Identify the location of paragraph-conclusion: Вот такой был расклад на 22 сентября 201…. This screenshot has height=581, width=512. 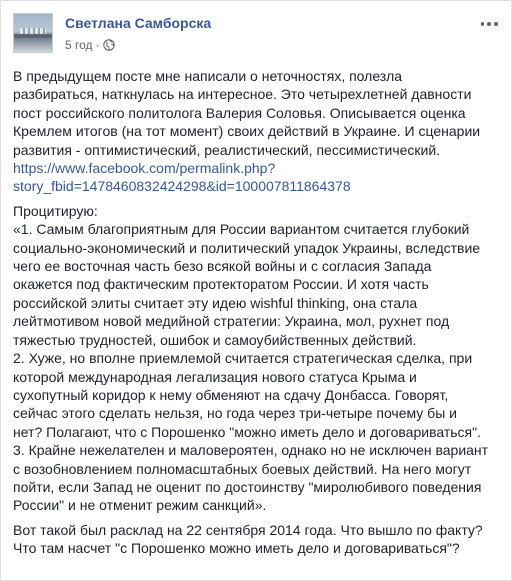
(256, 539).